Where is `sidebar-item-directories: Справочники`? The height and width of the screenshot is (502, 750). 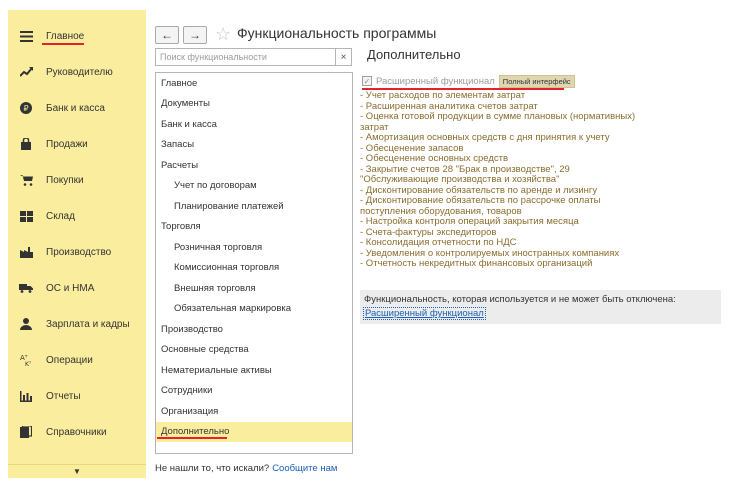
sidebar-item-directories: Справочники is located at coordinates (77, 432).